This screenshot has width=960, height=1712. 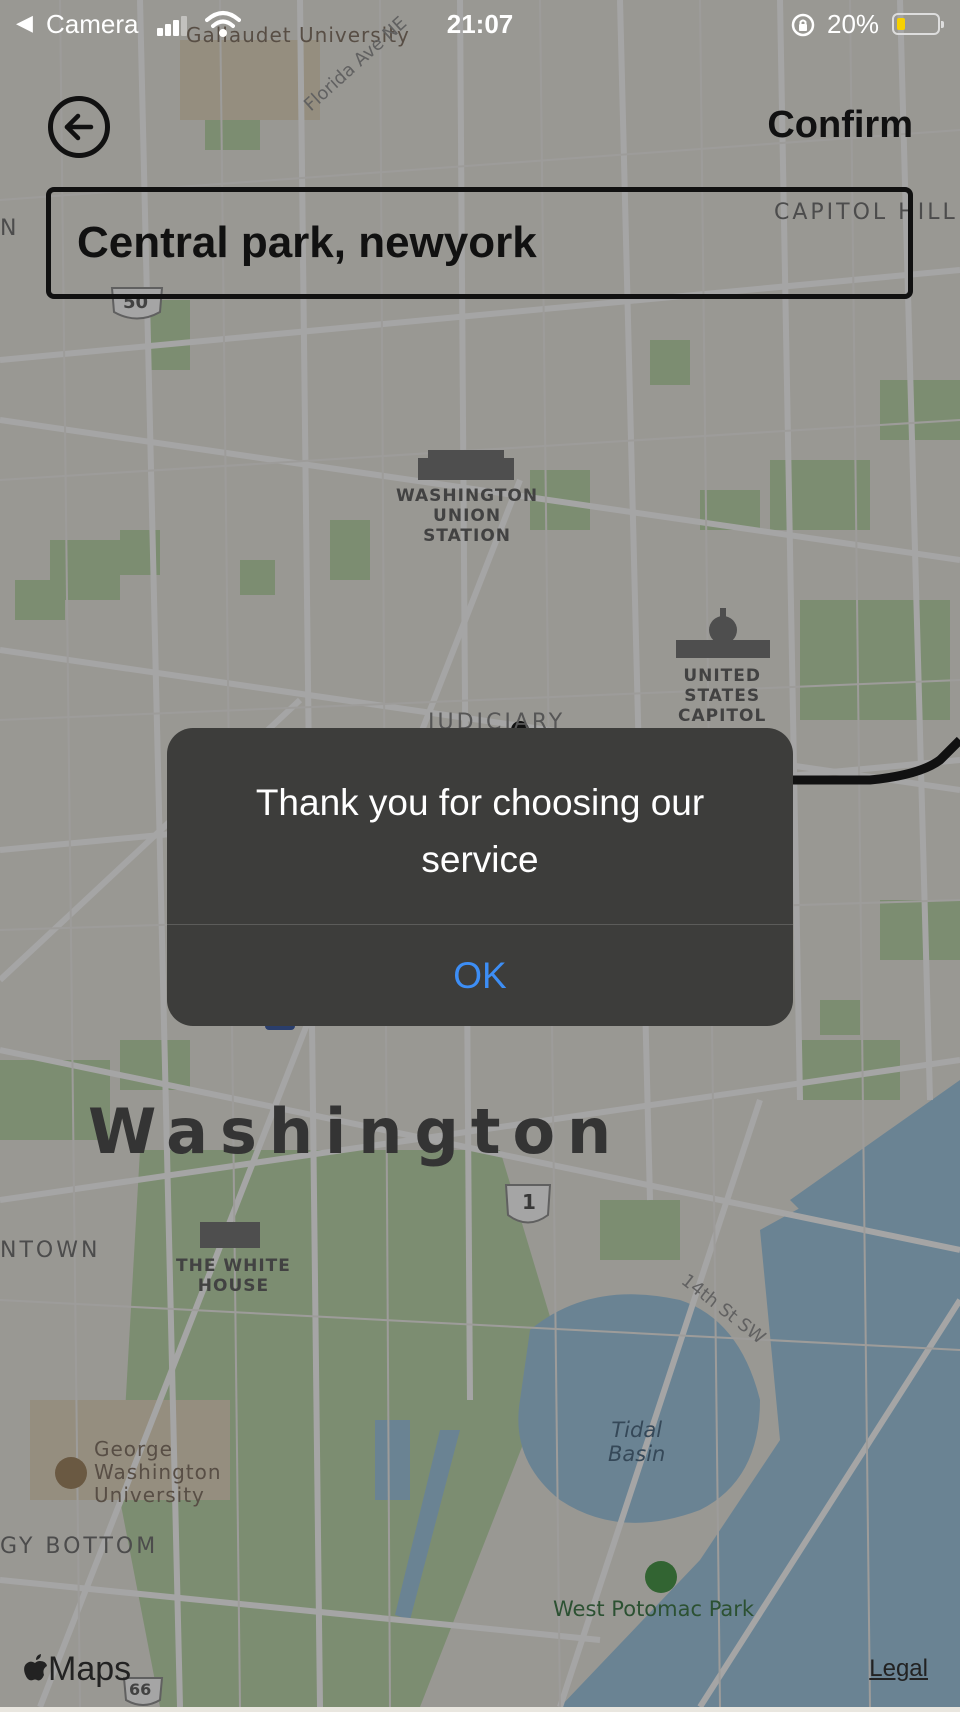 I want to click on battery-percent: 20%, so click(x=853, y=24).